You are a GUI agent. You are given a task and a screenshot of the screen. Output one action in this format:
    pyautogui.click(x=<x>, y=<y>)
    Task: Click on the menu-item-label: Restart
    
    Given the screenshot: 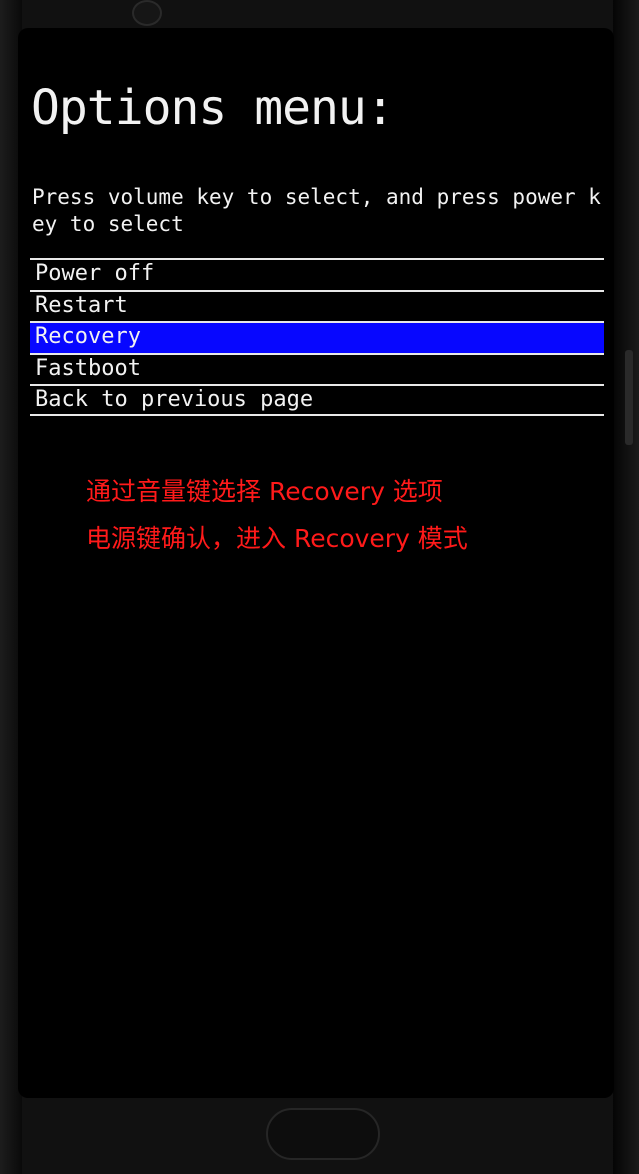 What is the action you would take?
    pyautogui.click(x=81, y=305)
    